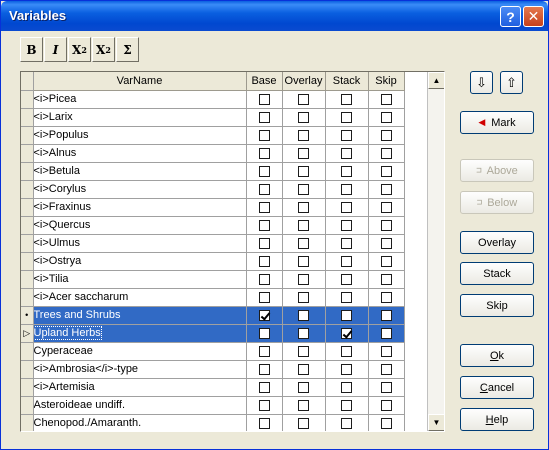  I want to click on varname-cell: <i>Alnus, so click(140, 153).